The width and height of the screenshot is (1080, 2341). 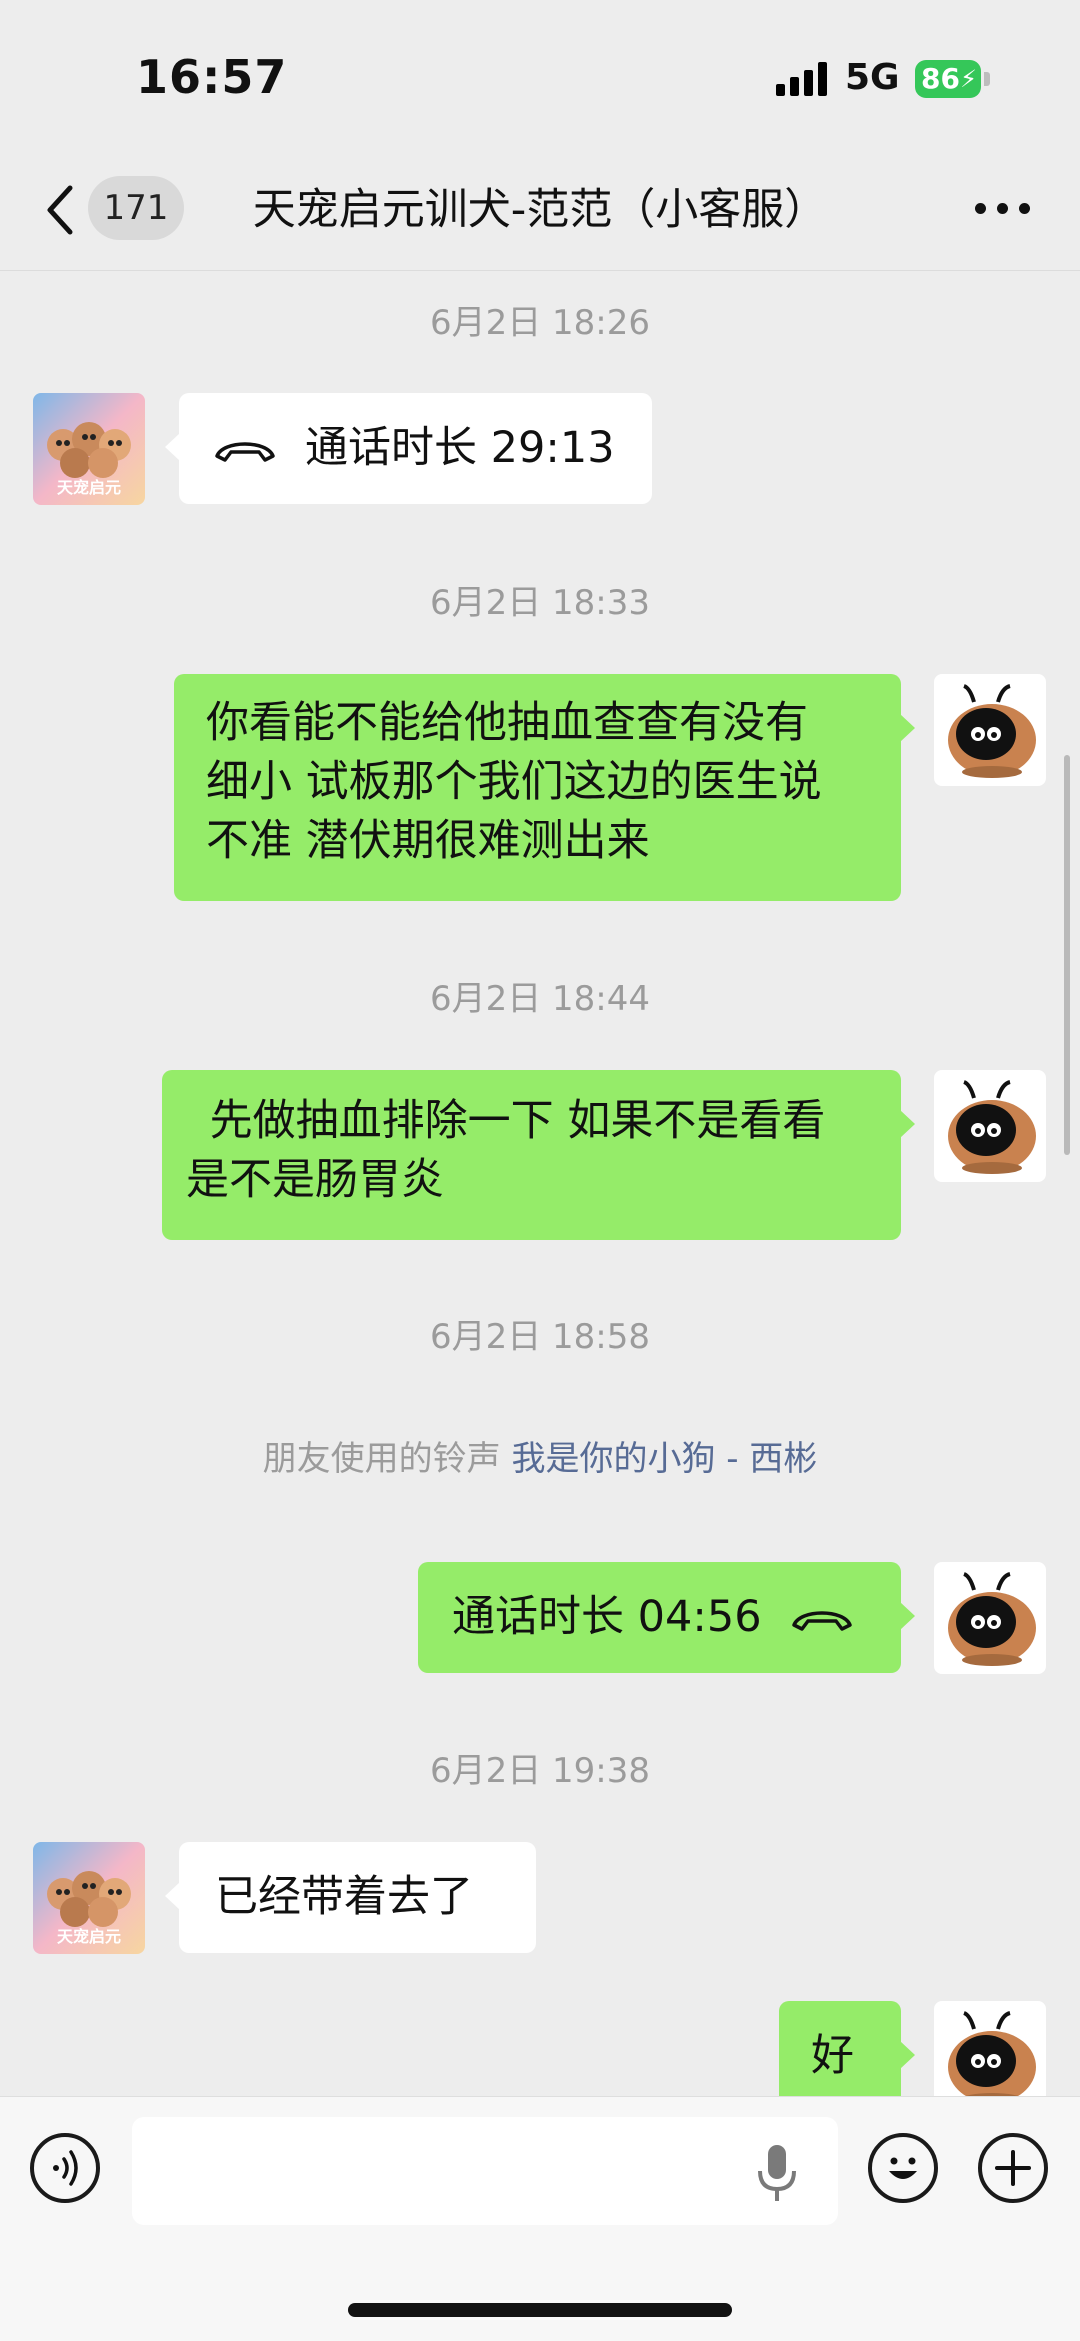 I want to click on battery-icon: 86 ⚡, so click(x=948, y=79).